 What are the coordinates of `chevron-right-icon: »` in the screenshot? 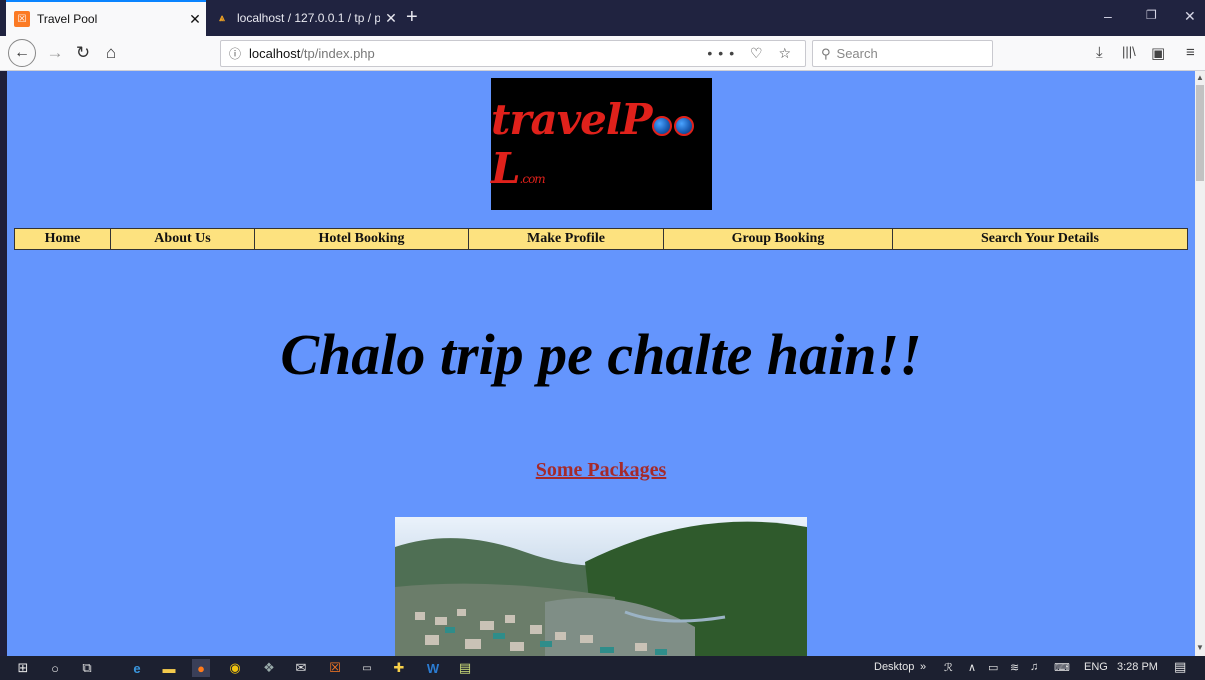 It's located at (923, 667).